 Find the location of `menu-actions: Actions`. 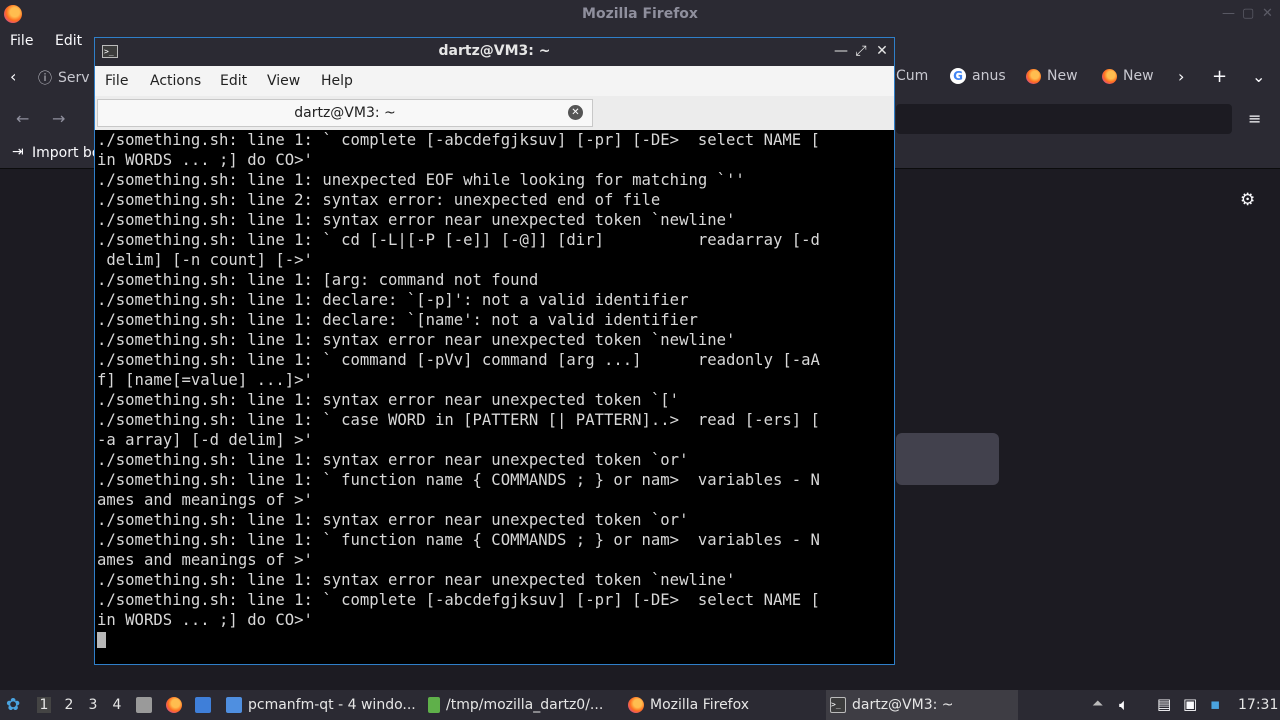

menu-actions: Actions is located at coordinates (175, 81).